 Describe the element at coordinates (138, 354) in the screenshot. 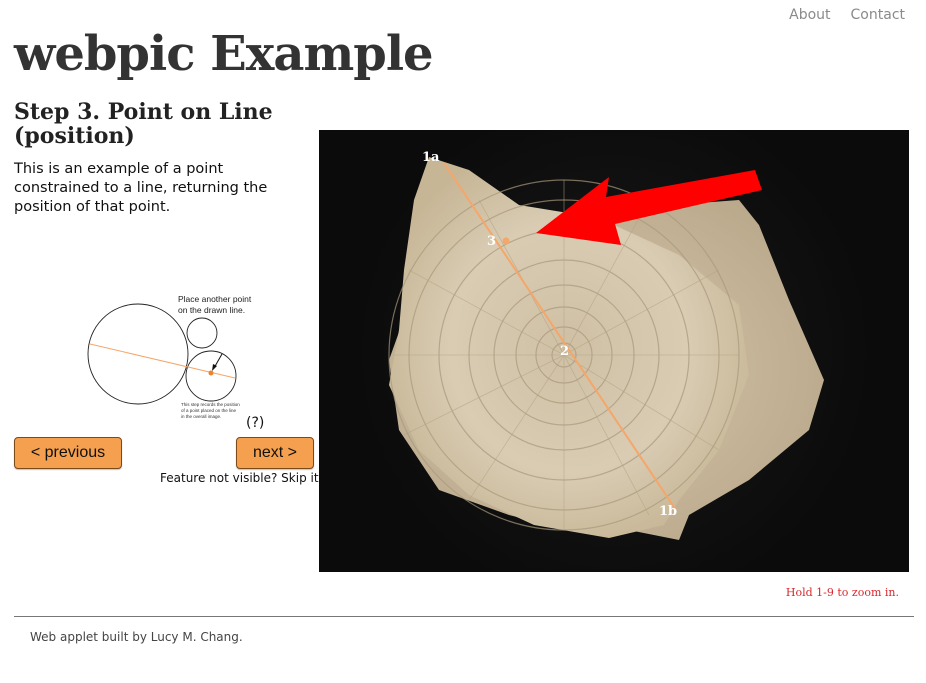

I see `diagram-large-circle` at that location.